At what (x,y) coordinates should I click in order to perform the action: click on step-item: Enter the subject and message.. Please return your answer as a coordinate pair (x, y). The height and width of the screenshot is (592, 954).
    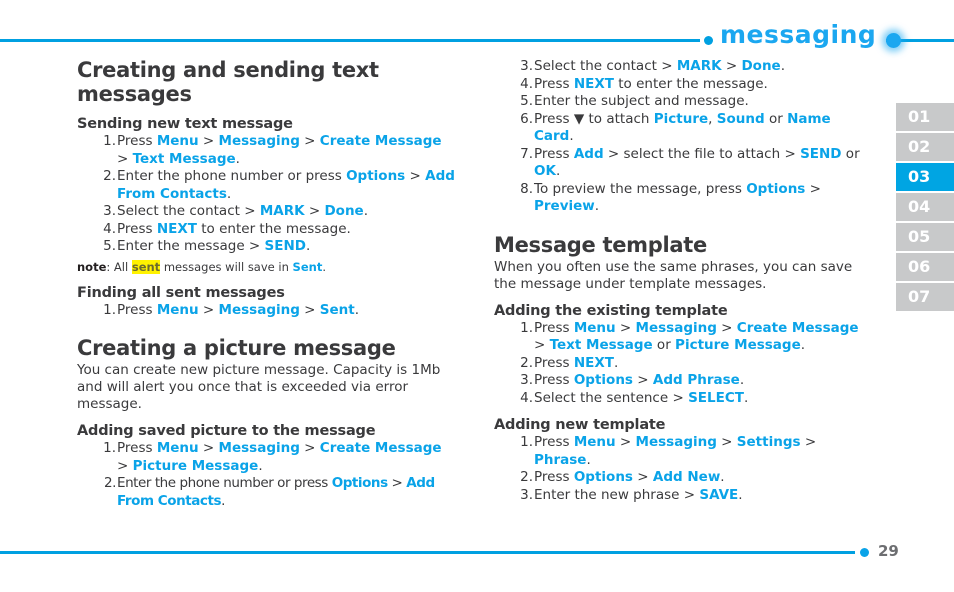
    Looking at the image, I should click on (696, 102).